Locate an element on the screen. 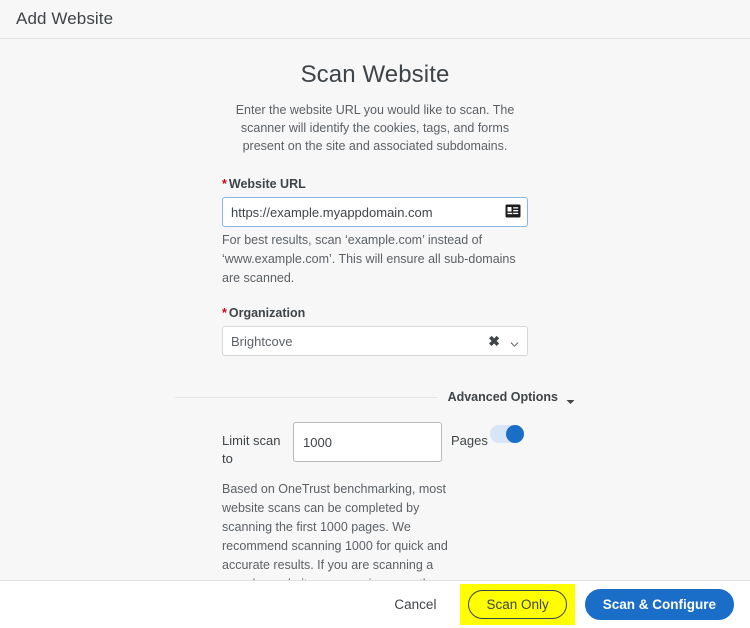  caret-down-icon is located at coordinates (570, 398).